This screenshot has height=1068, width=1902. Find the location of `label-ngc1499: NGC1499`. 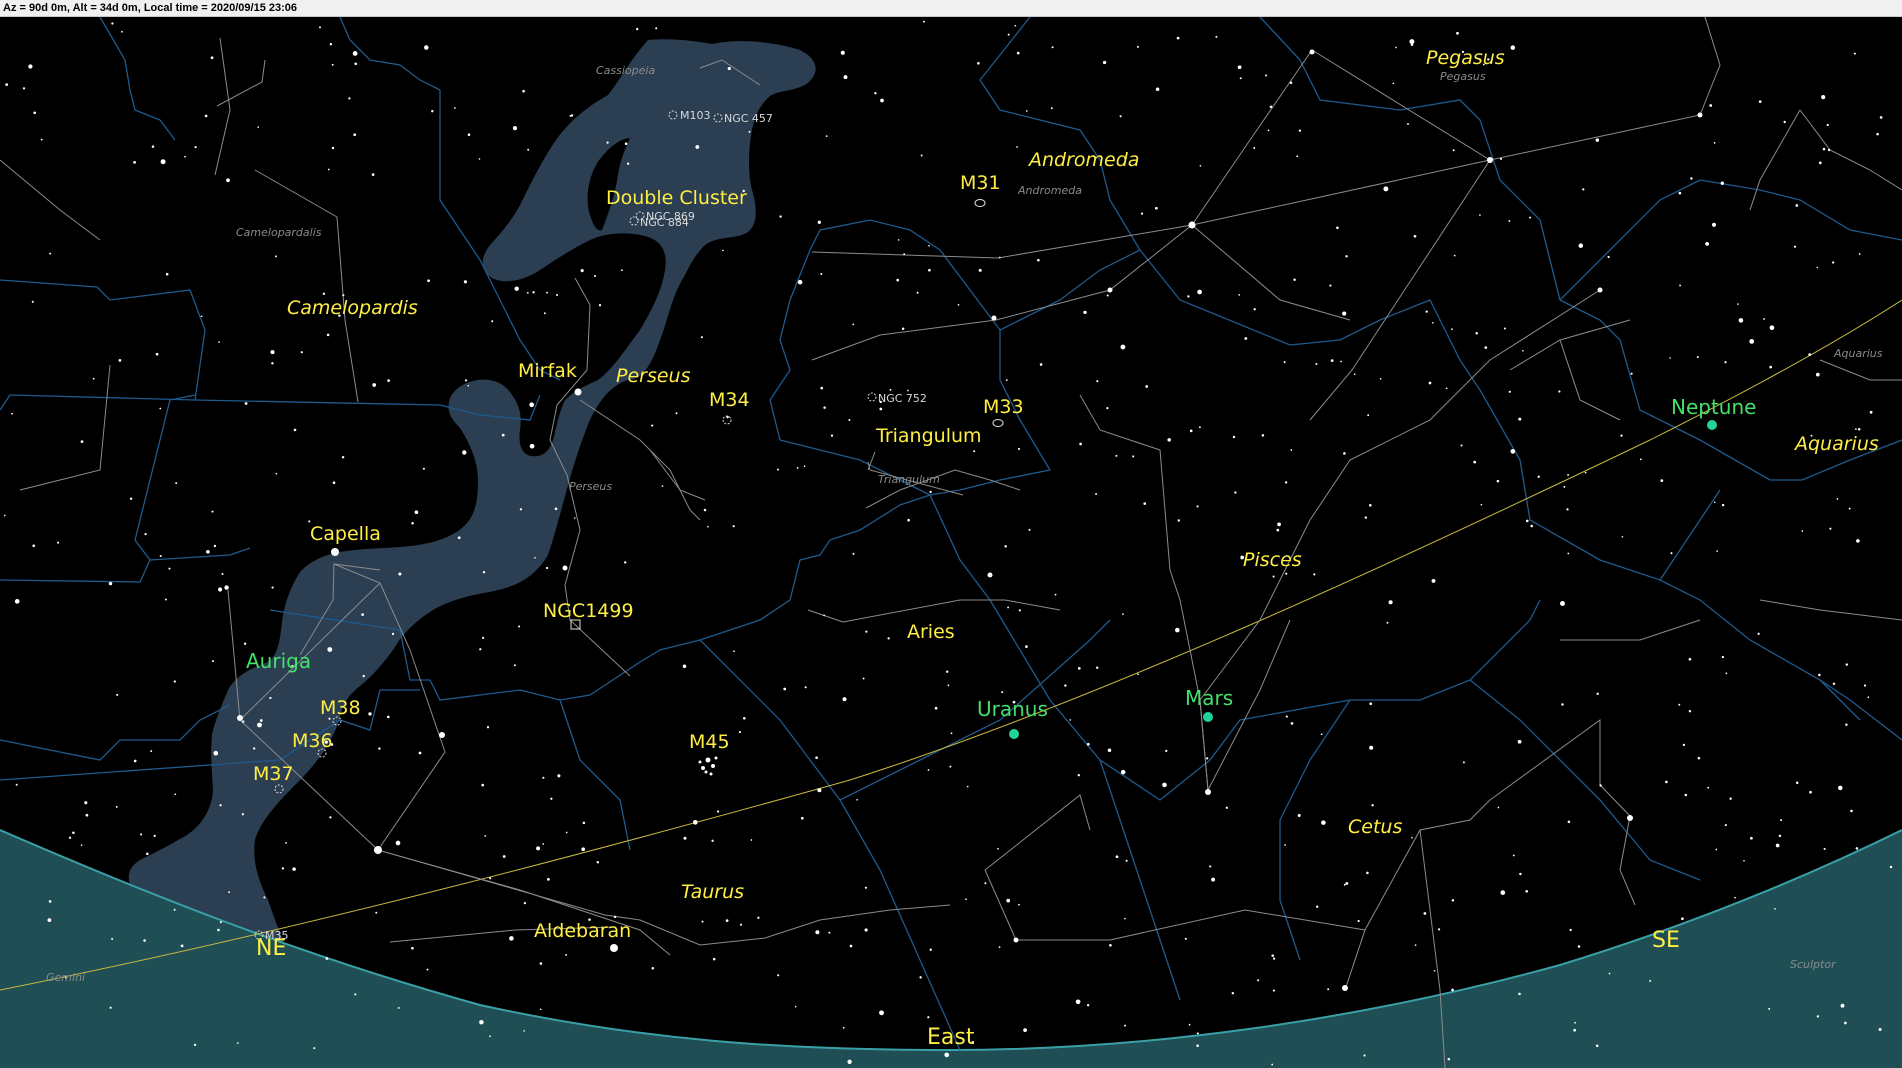

label-ngc1499: NGC1499 is located at coordinates (588, 611).